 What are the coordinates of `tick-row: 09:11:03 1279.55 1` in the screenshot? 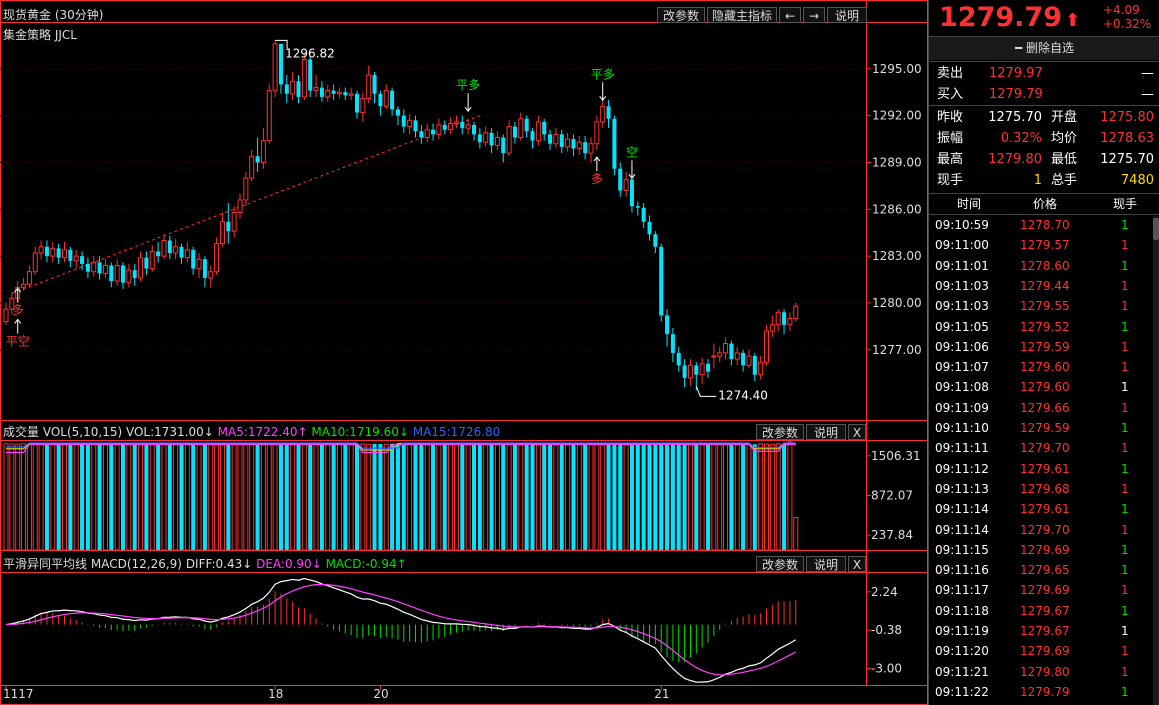 It's located at (1044, 306).